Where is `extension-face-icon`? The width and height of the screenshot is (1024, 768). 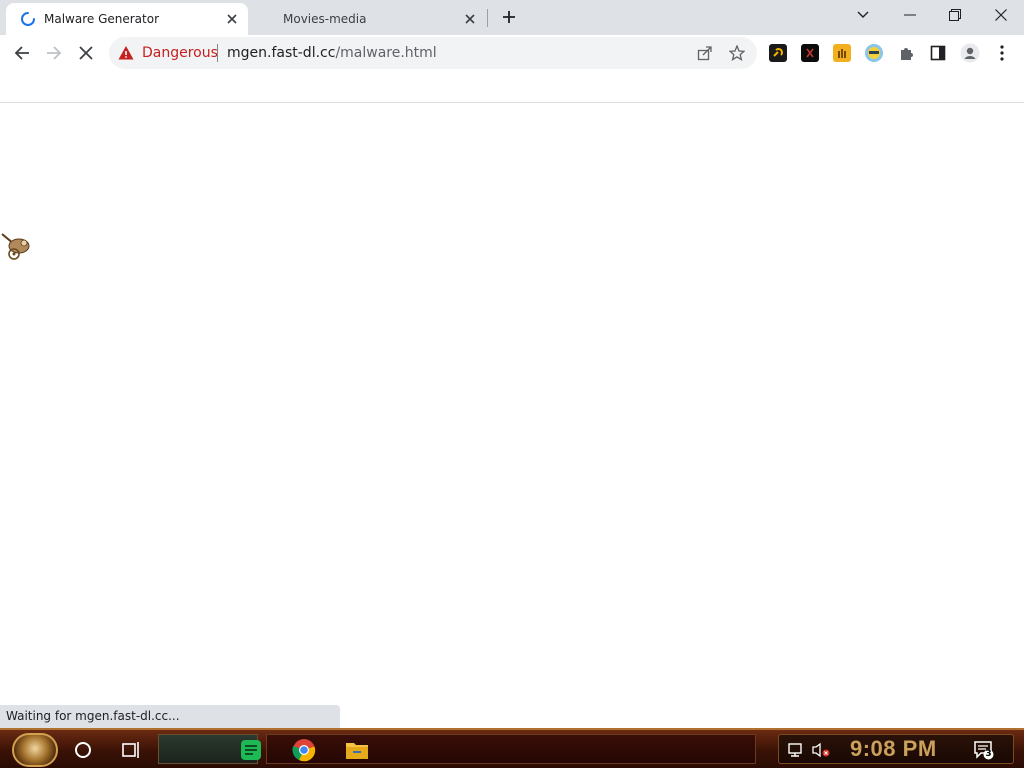 extension-face-icon is located at coordinates (874, 53).